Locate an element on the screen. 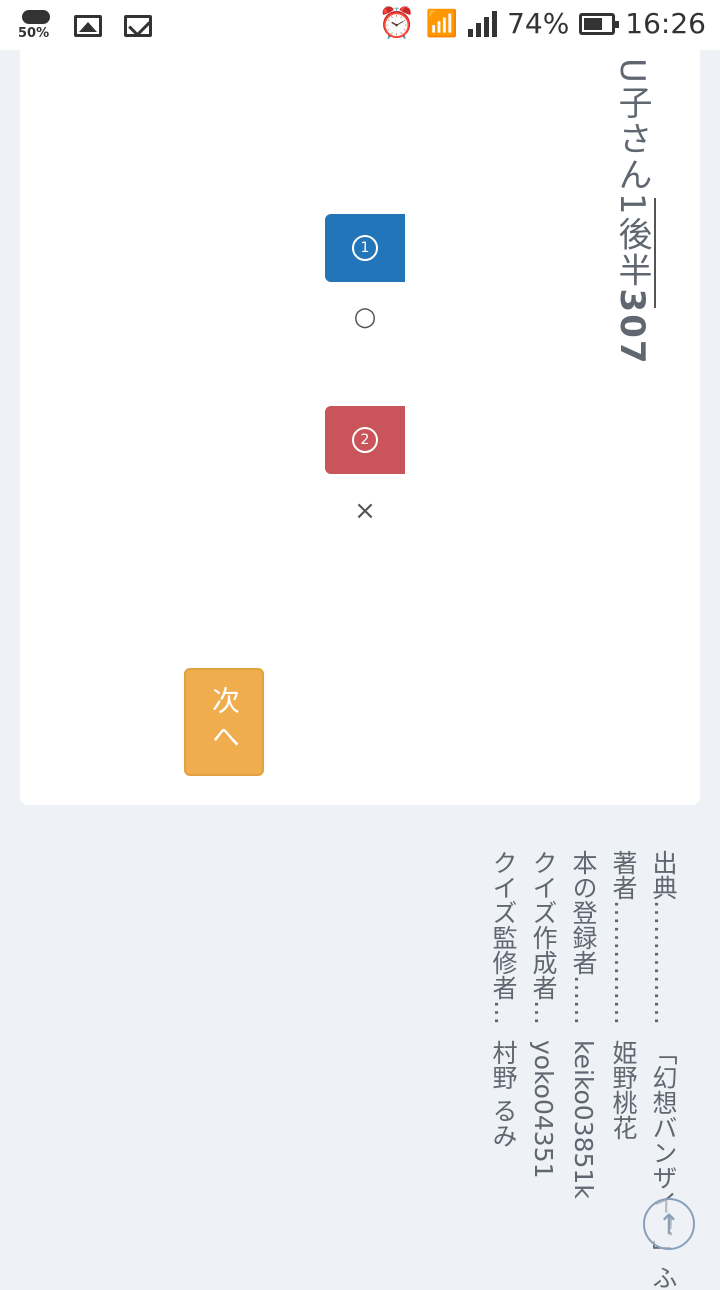 This screenshot has width=720, height=1290. quiz-title-text: U子さん1後半 is located at coordinates (632, 173).